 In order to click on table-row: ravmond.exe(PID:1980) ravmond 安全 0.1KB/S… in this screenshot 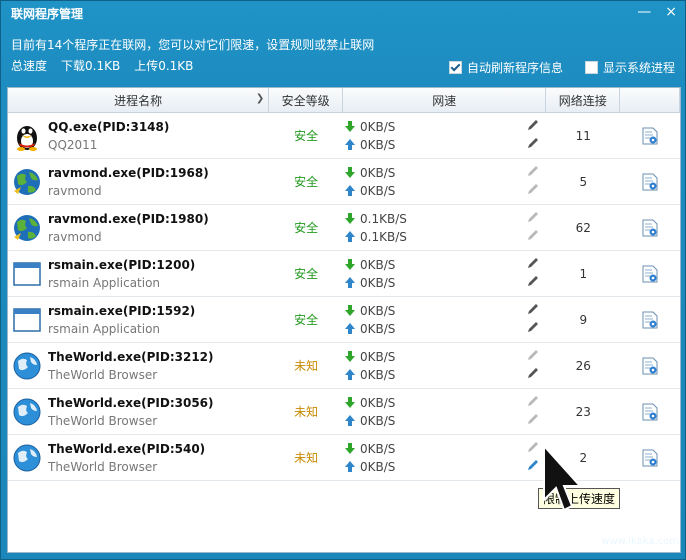, I will do `click(344, 228)`.